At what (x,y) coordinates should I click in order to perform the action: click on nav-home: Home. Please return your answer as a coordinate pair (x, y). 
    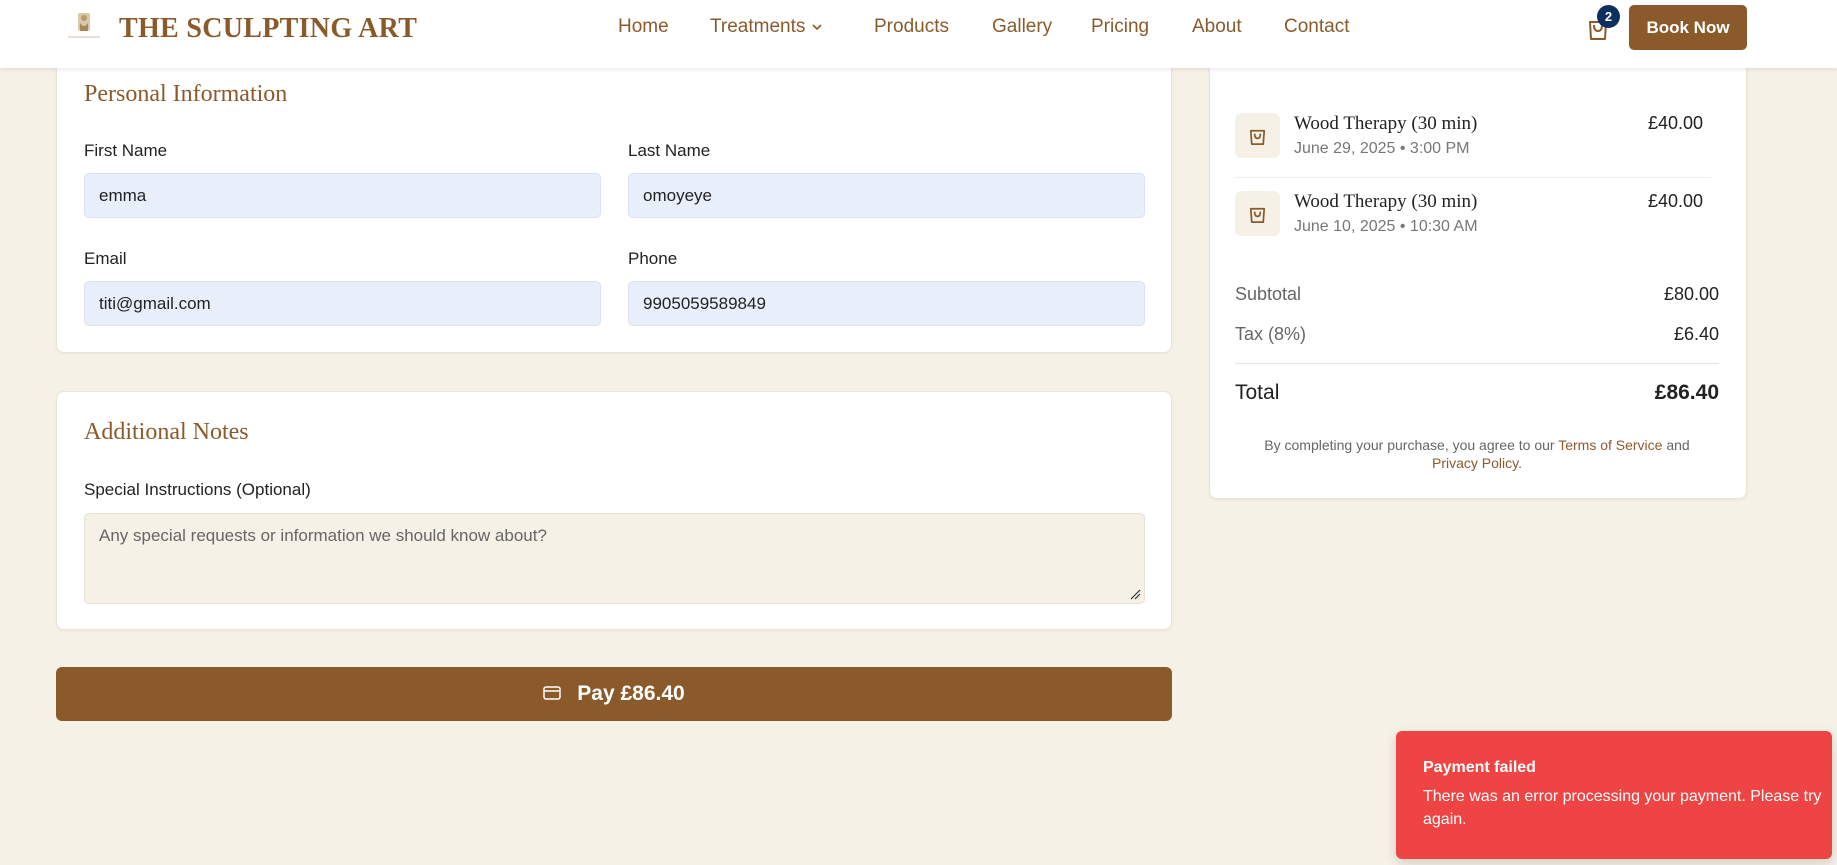
    Looking at the image, I should click on (643, 27).